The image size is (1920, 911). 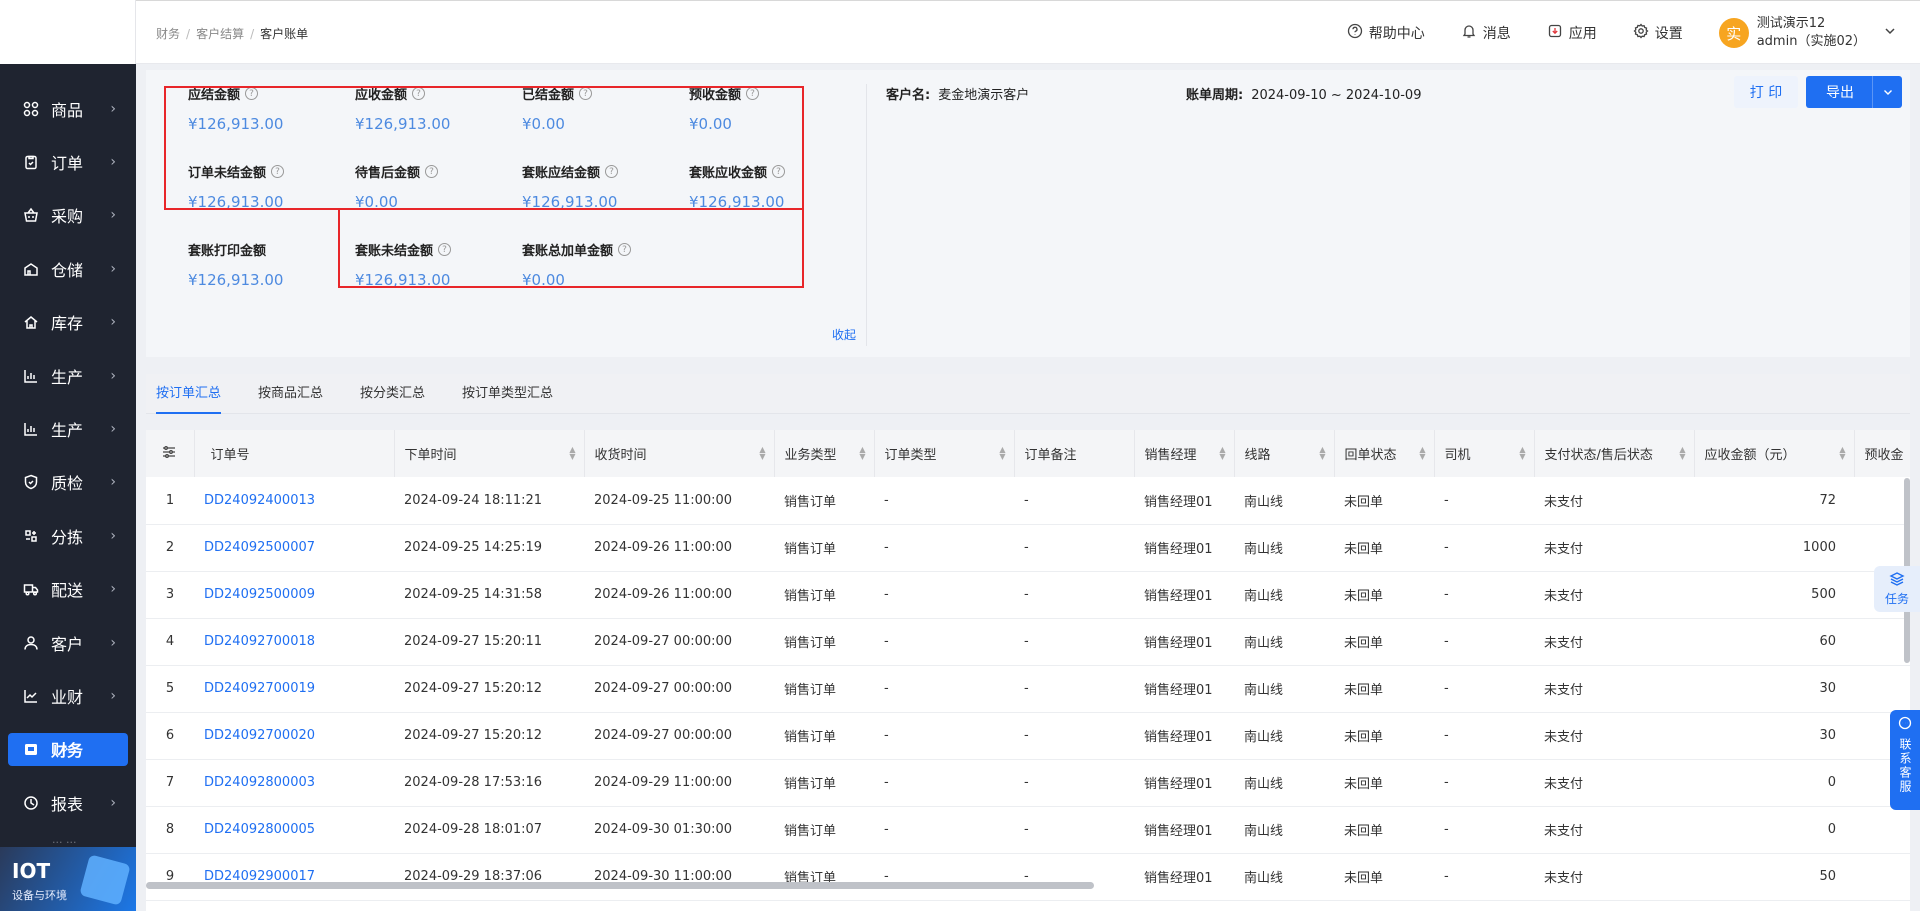 What do you see at coordinates (68, 108) in the screenshot?
I see `sidebar-item-goods: 商品 ›` at bounding box center [68, 108].